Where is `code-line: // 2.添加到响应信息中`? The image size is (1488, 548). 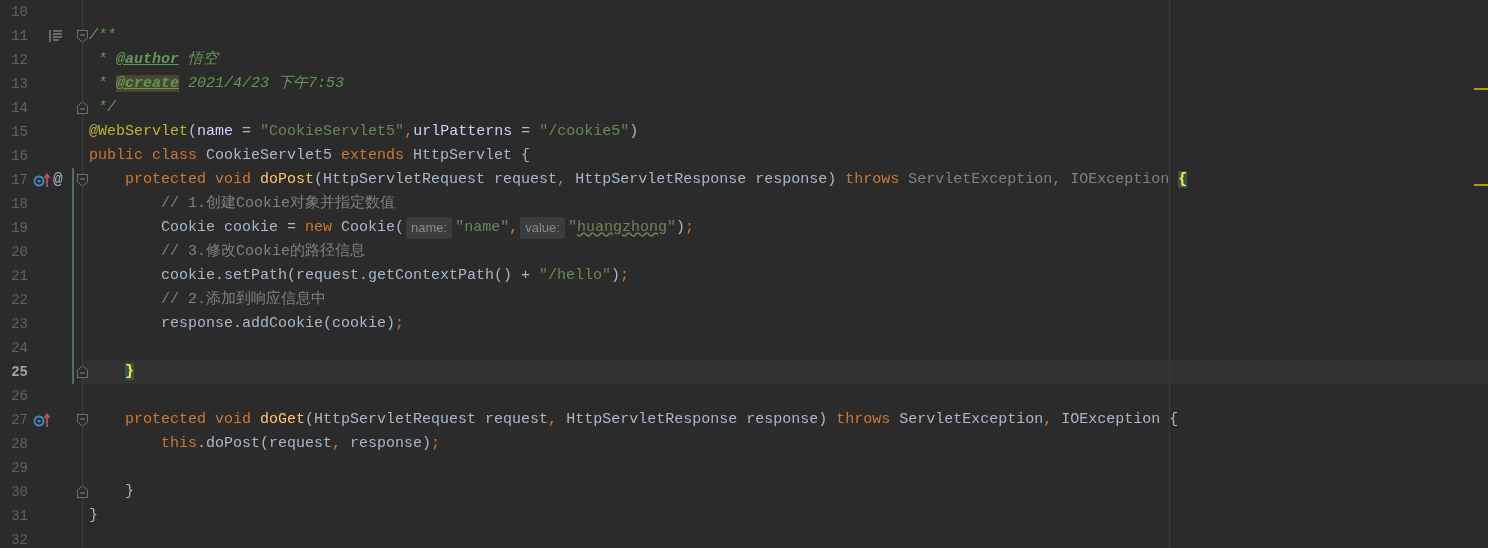
code-line: // 2.添加到响应信息中 is located at coordinates (243, 299).